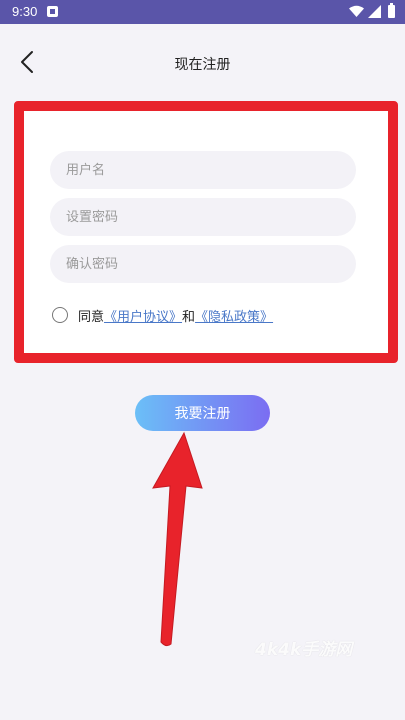  Describe the element at coordinates (234, 315) in the screenshot. I see `privacy-policy-link: 《隐私政策》` at that location.